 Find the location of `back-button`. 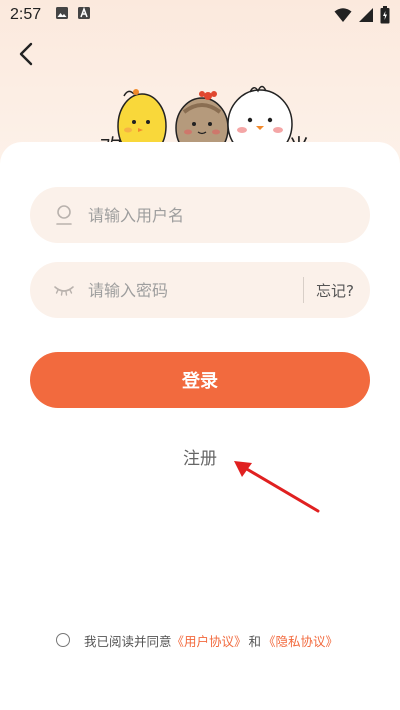

back-button is located at coordinates (26, 54).